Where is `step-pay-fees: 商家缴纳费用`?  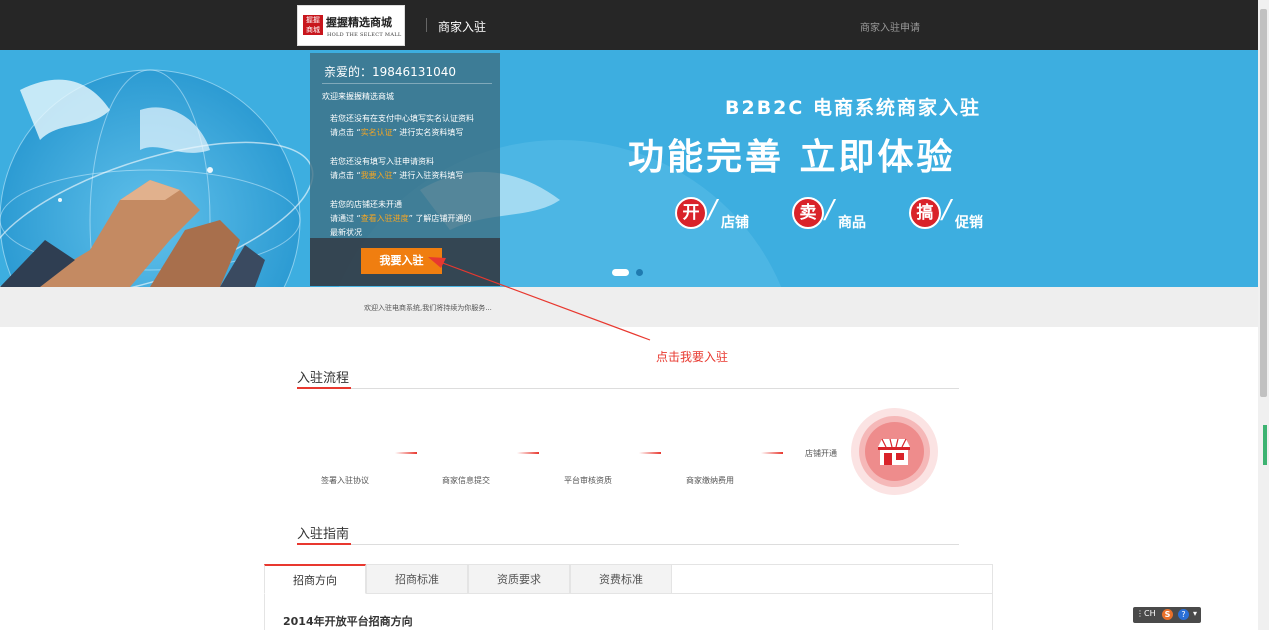 step-pay-fees: 商家缴纳费用 is located at coordinates (710, 480).